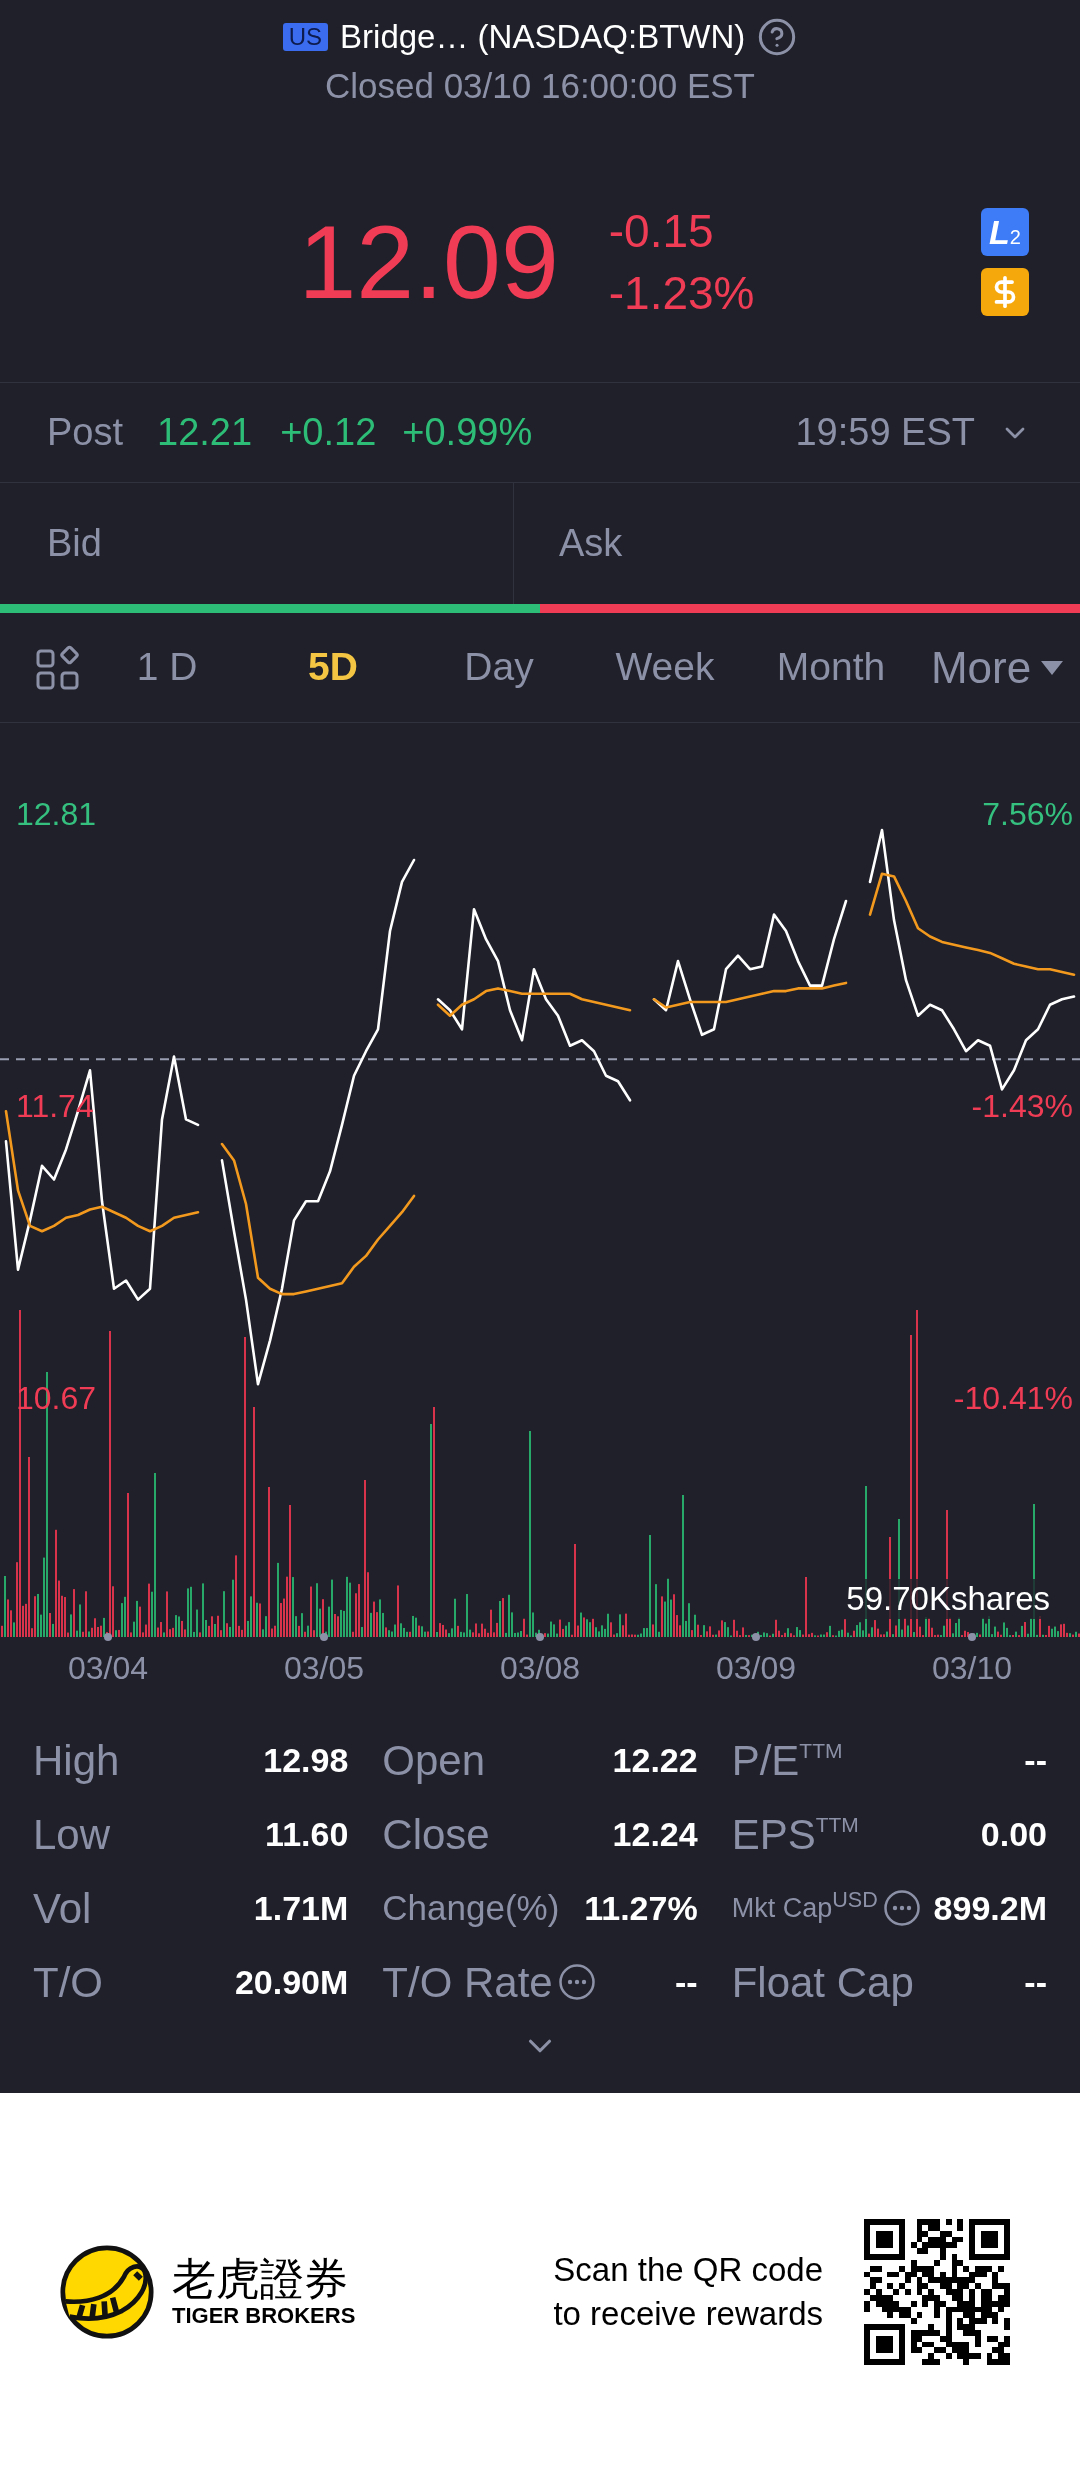 The image size is (1080, 2490). I want to click on stat-label: EPS$^{TTM}$, so click(795, 1834).